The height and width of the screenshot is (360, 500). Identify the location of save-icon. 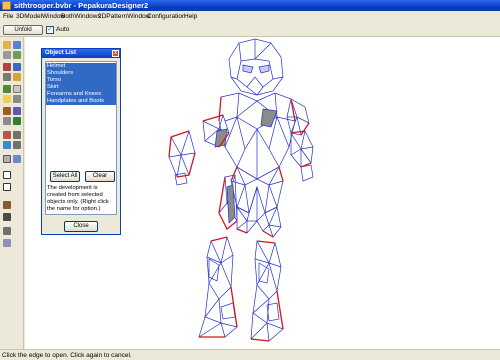
(17, 45).